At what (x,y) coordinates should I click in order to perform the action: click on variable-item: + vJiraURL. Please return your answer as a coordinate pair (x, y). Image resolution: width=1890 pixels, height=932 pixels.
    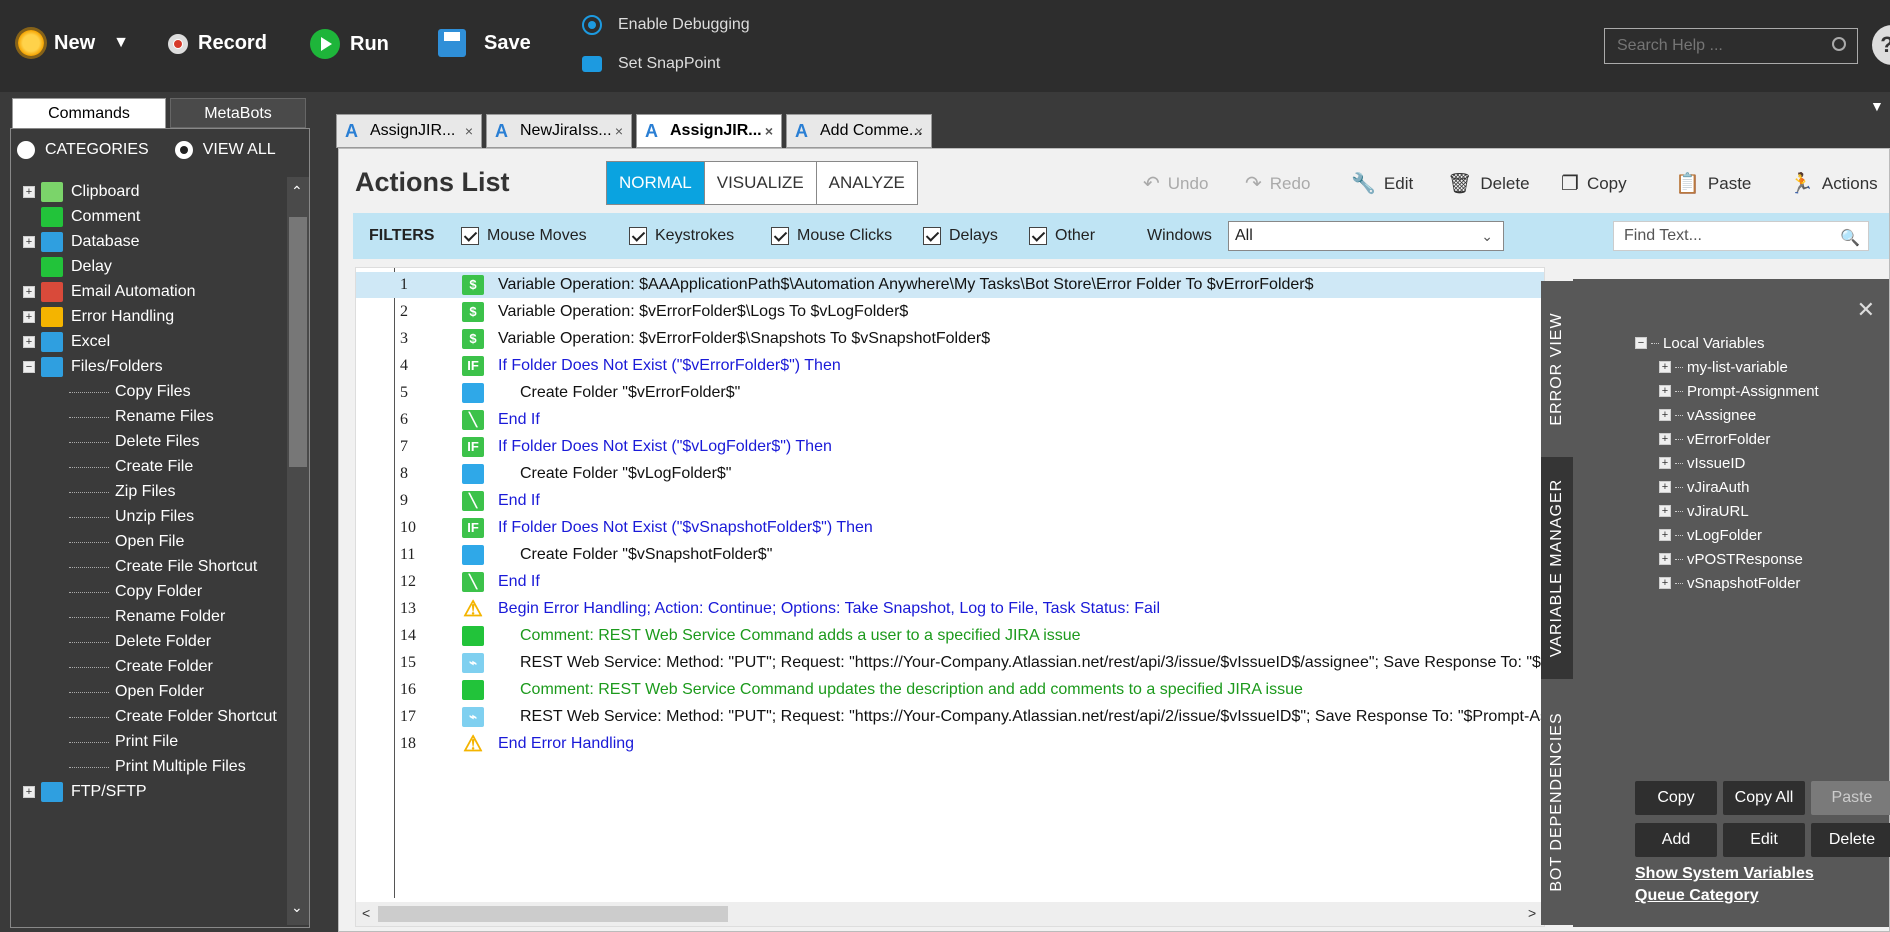
    Looking at the image, I should click on (1704, 511).